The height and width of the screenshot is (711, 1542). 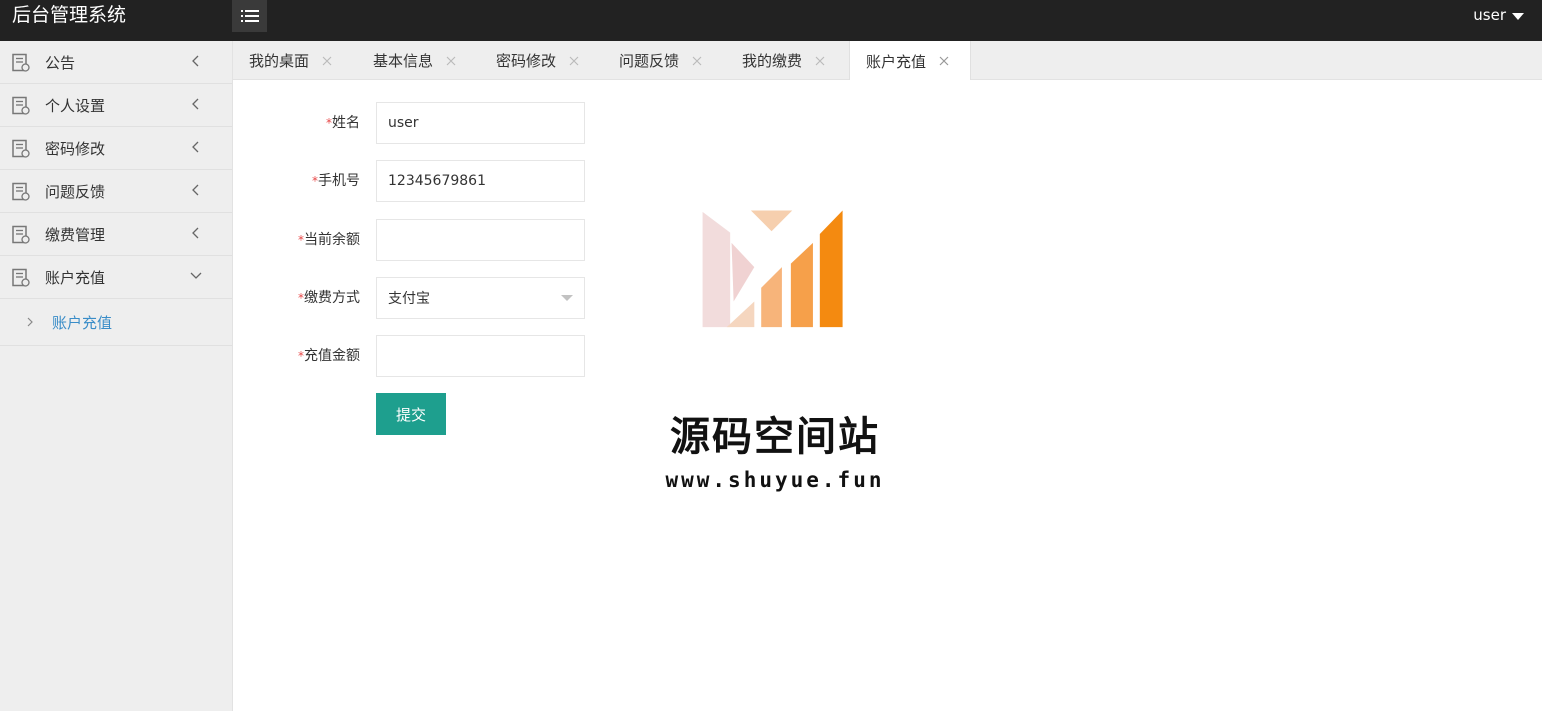 I want to click on tab-feedback: 问题反馈, so click(x=661, y=60).